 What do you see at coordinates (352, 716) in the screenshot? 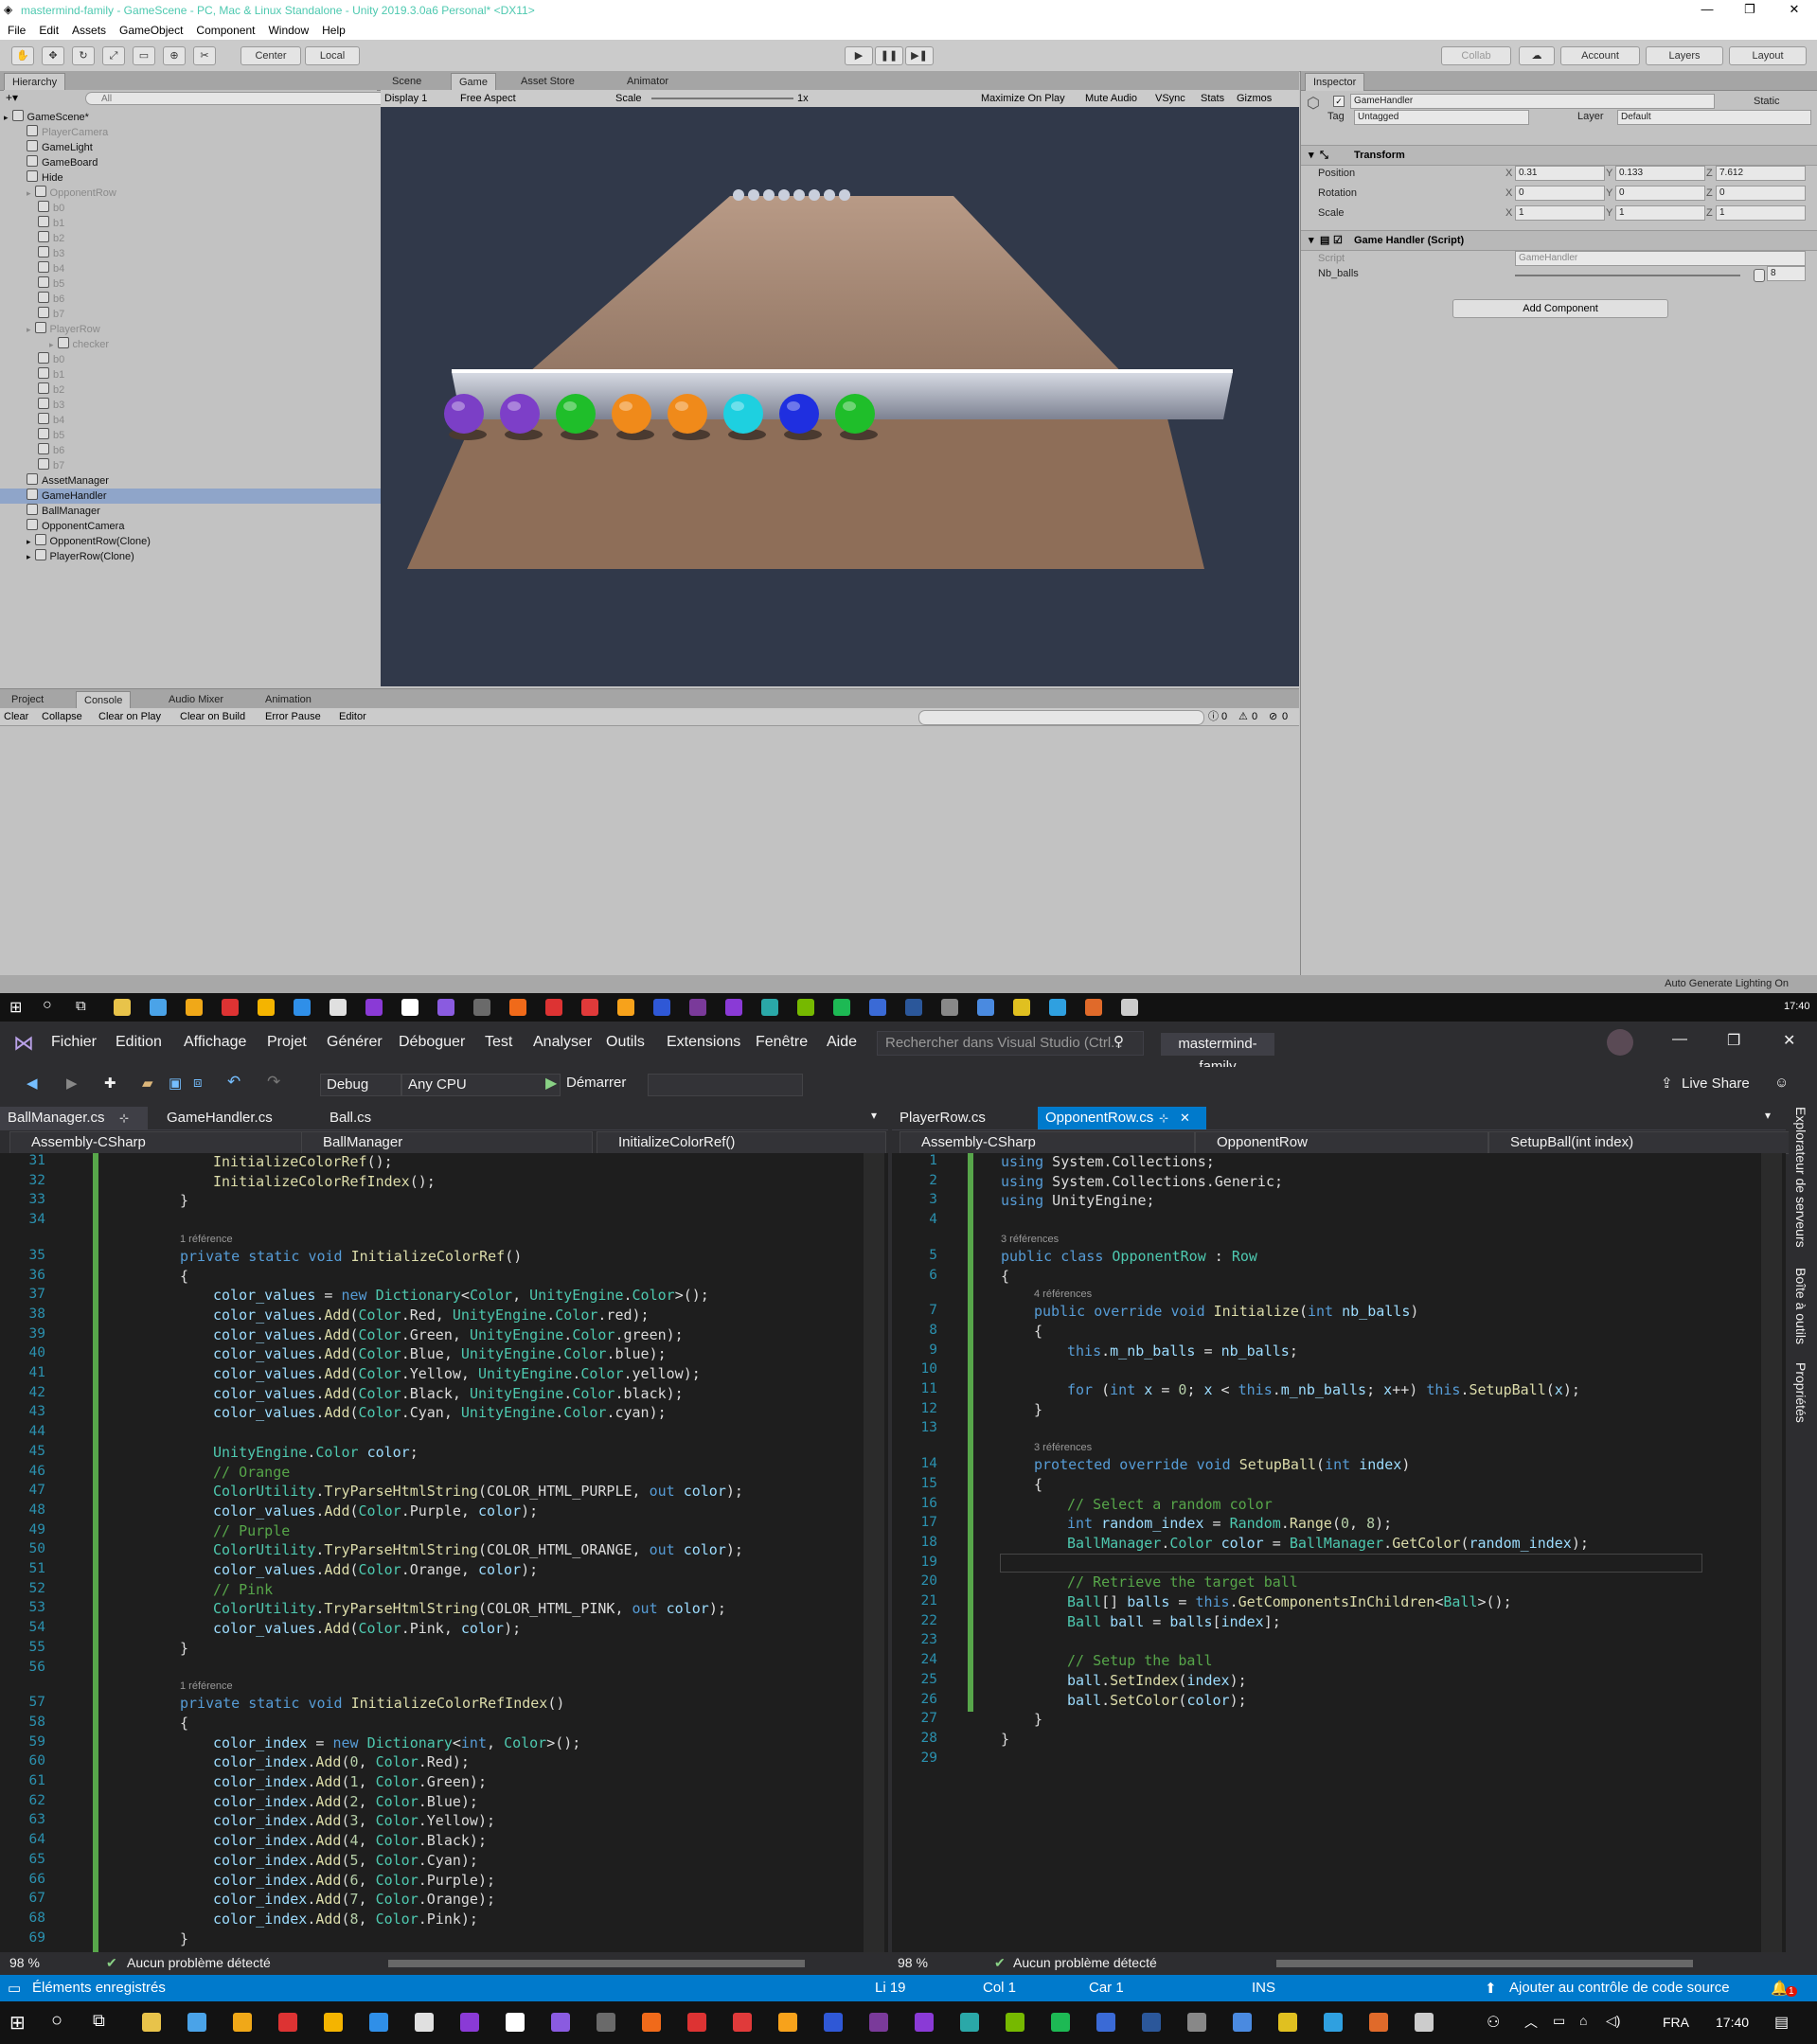
I see `console-editor-dropdown: Editor` at bounding box center [352, 716].